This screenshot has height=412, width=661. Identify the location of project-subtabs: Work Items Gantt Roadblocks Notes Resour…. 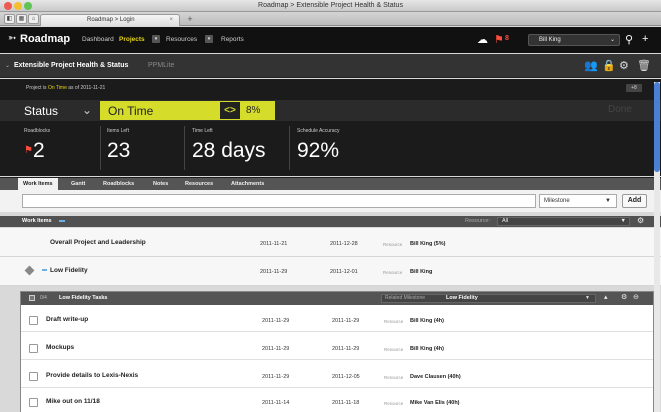
(330, 184).